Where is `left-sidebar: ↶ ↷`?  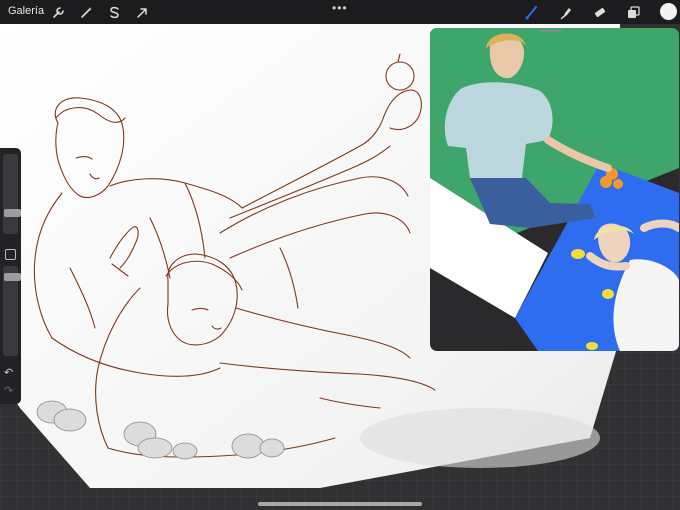
left-sidebar: ↶ ↷ is located at coordinates (10, 276).